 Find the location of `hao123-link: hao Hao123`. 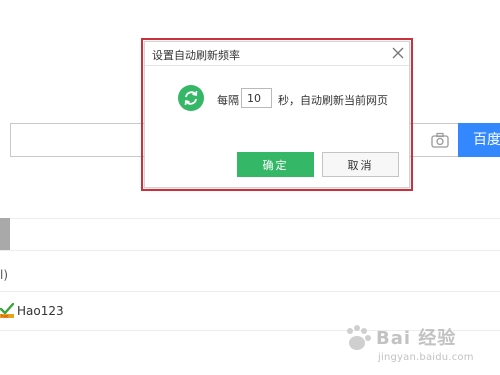

hao123-link: hao Hao123 is located at coordinates (32, 311).